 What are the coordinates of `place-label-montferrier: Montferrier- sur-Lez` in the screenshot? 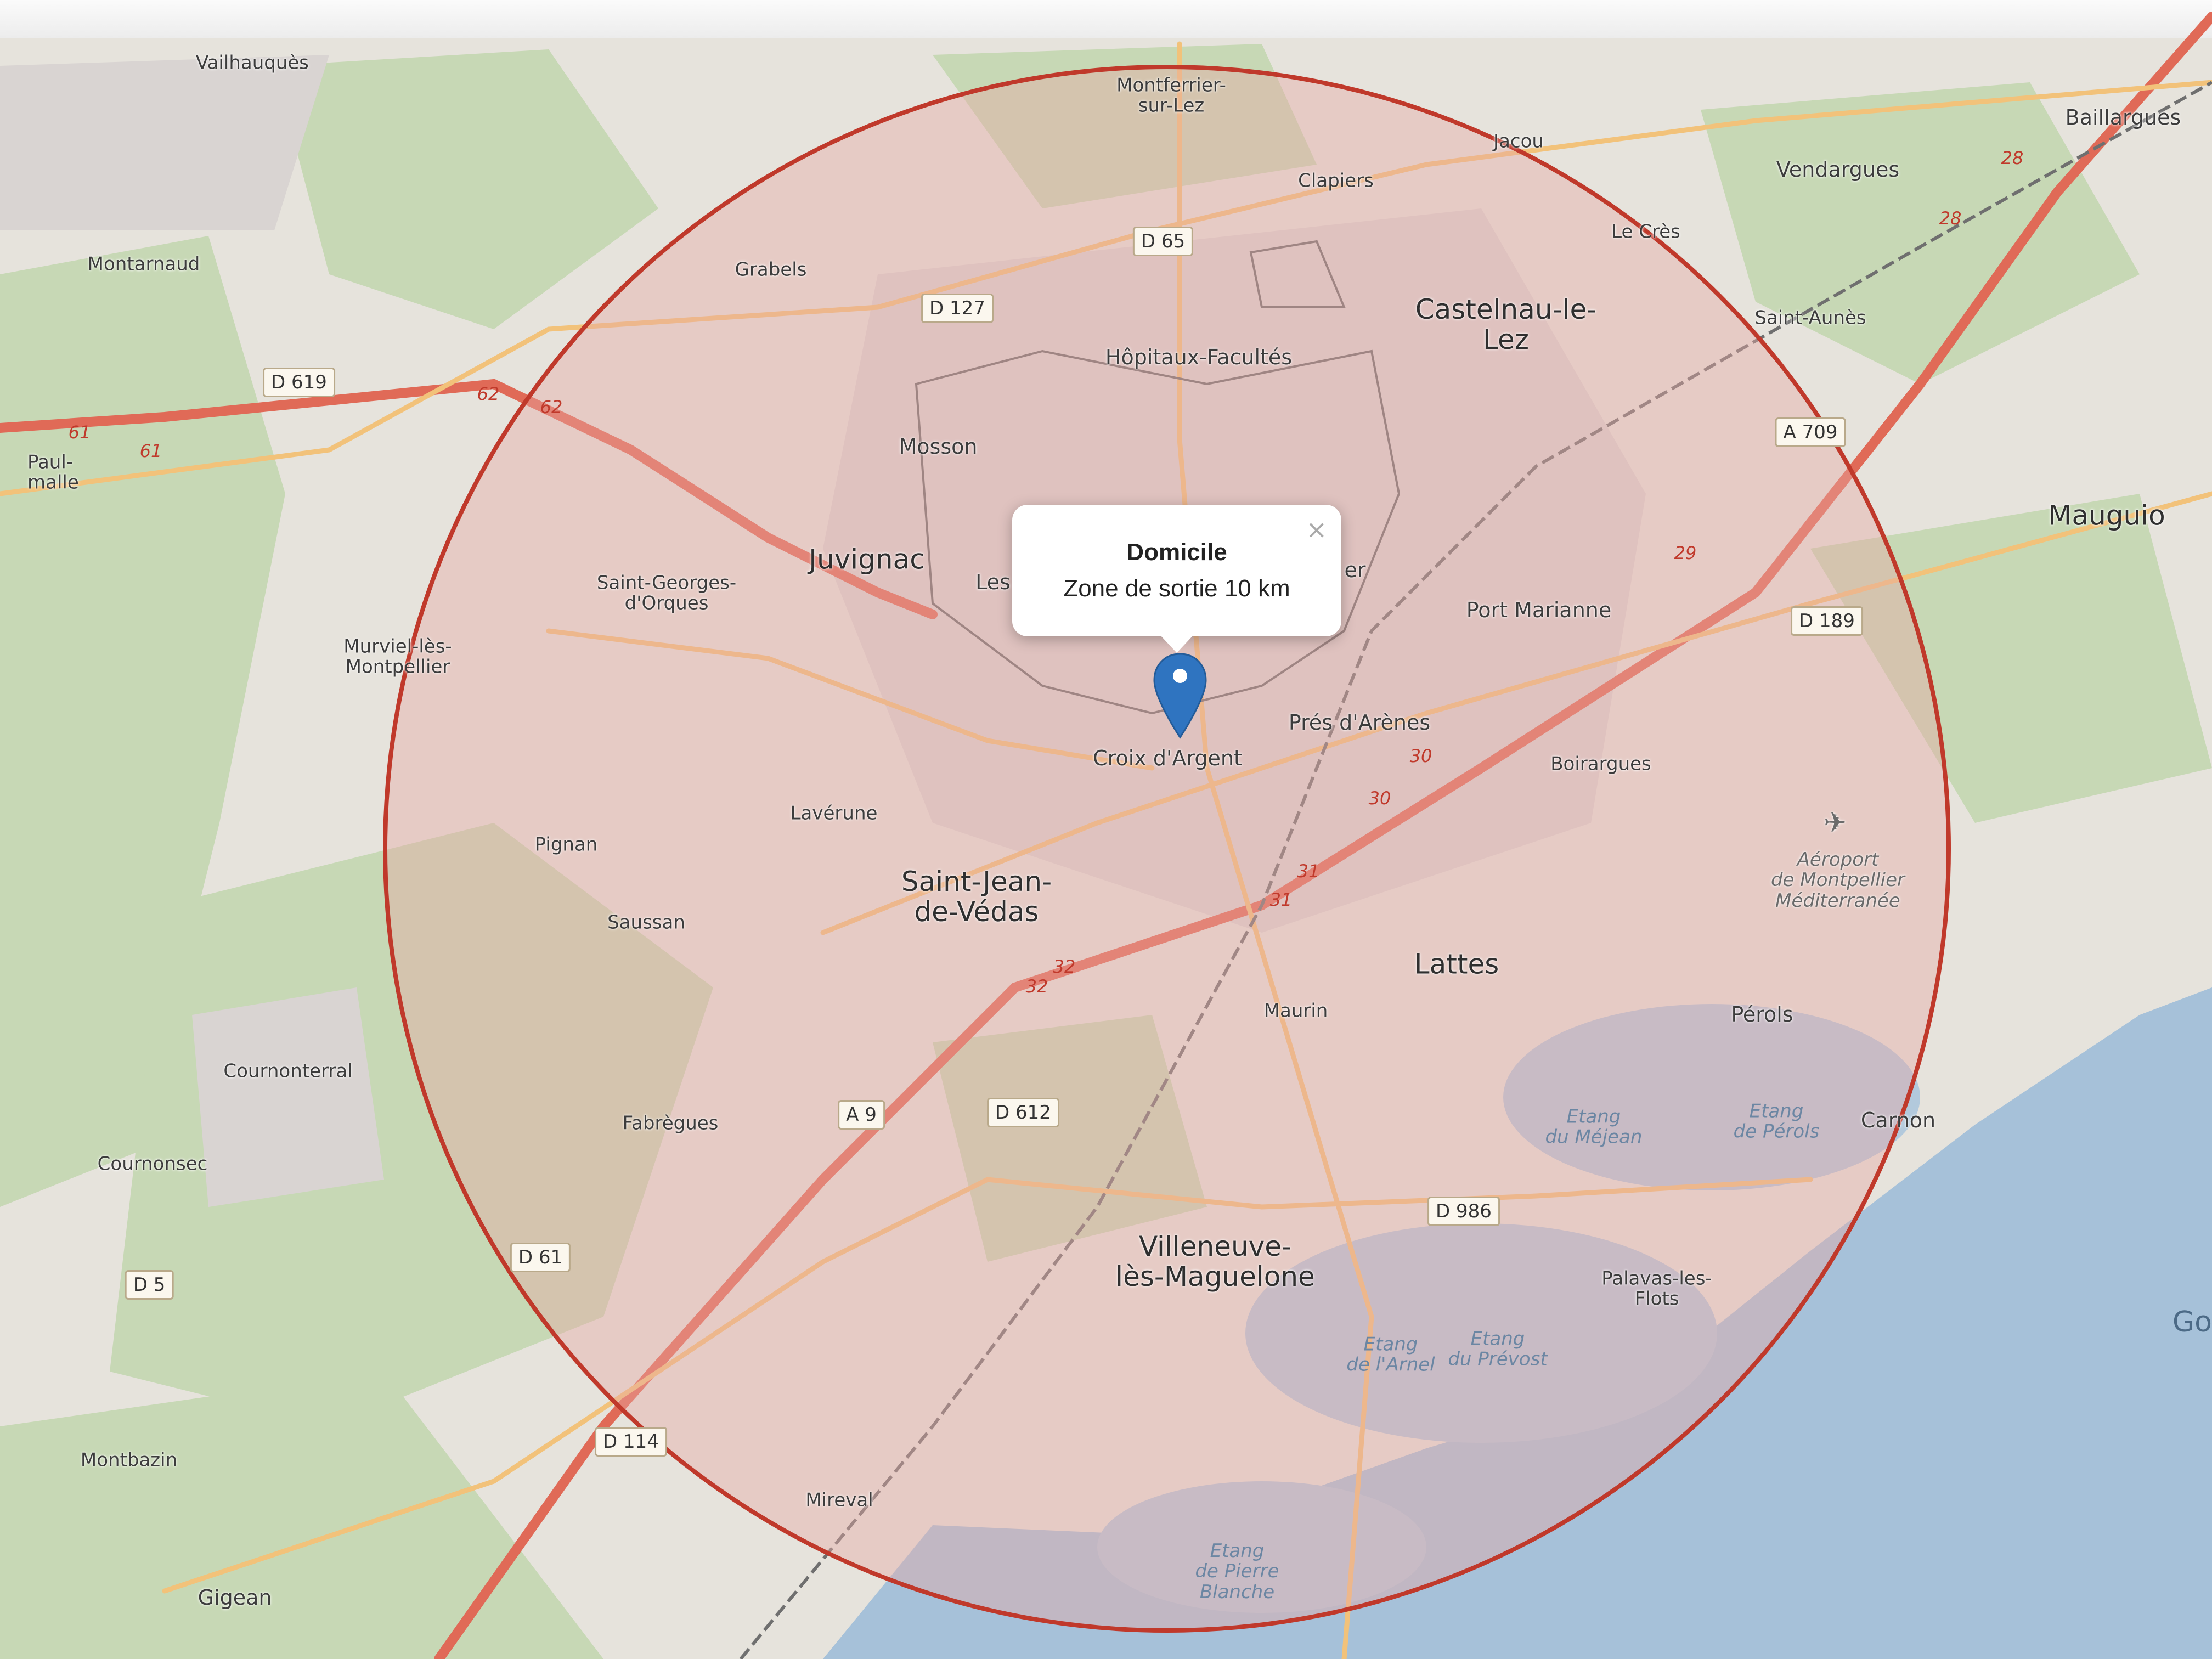 It's located at (1171, 96).